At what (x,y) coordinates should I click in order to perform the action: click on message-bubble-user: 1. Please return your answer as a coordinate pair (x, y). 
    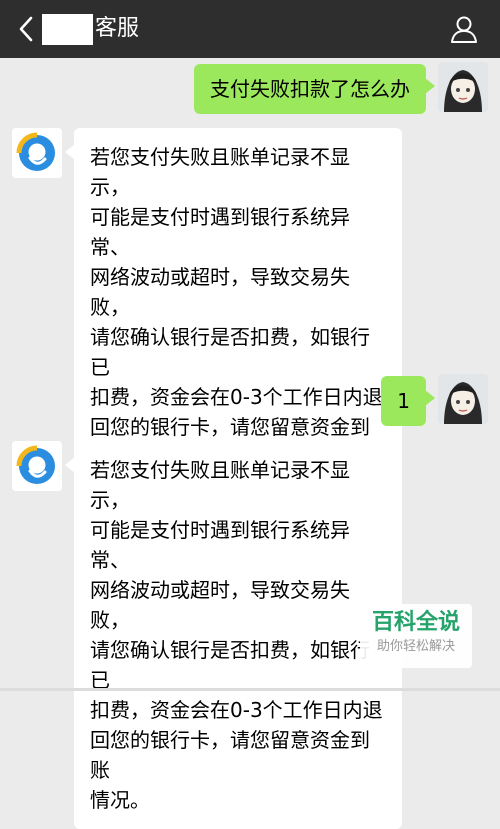
    Looking at the image, I should click on (408, 401).